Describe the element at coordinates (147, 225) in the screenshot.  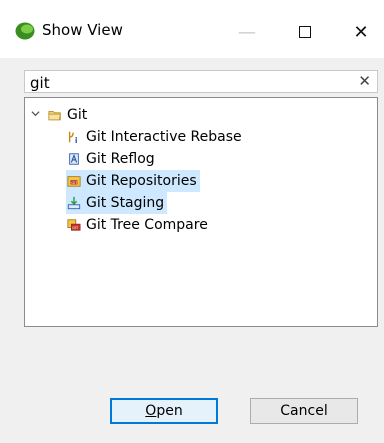
I see `tree-item-label: Git Tree Compare` at that location.